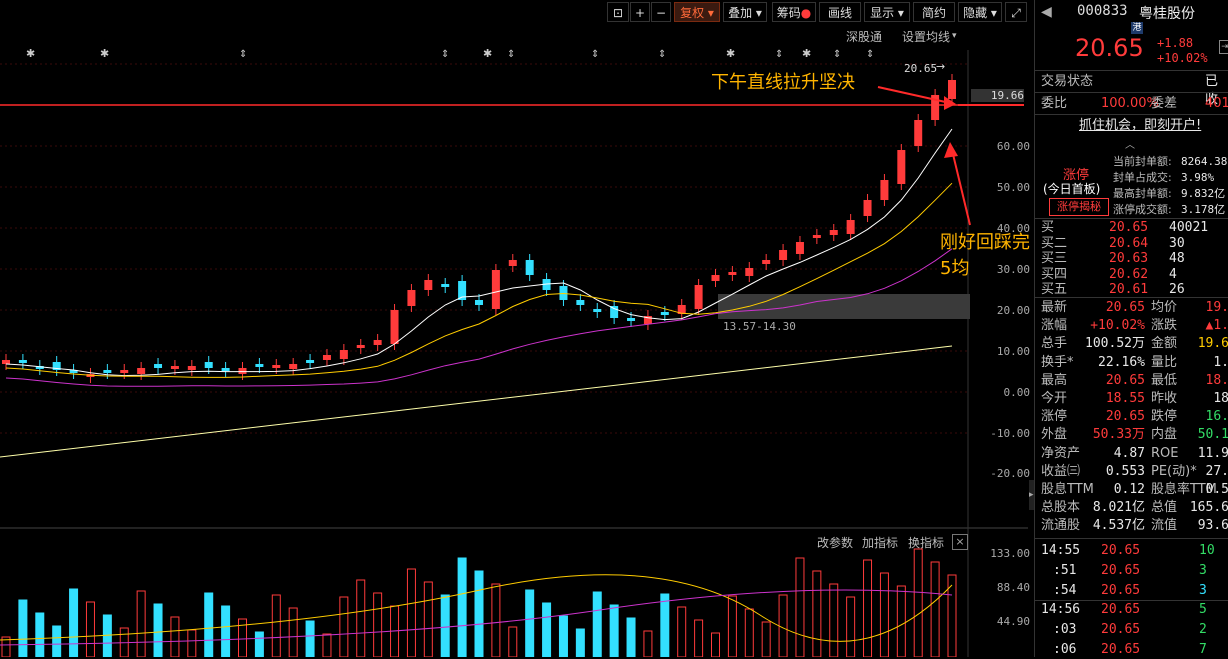  I want to click on display-button: 显示 ▾, so click(887, 12).